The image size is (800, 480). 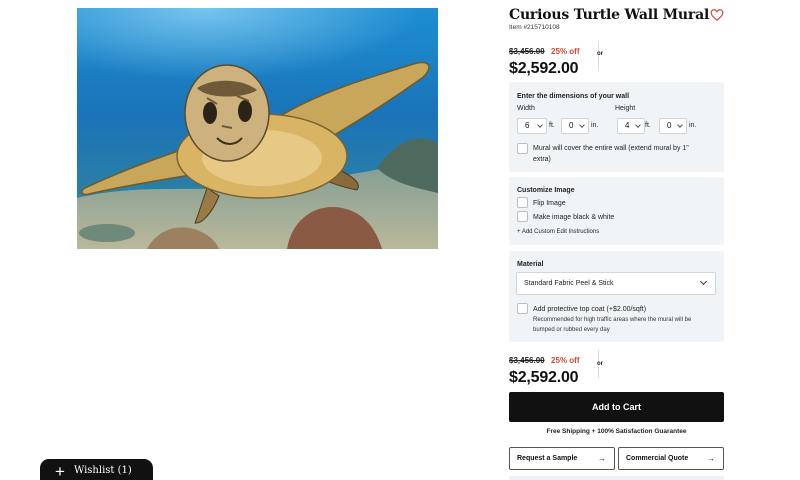 I want to click on height-label: Height, so click(x=625, y=108).